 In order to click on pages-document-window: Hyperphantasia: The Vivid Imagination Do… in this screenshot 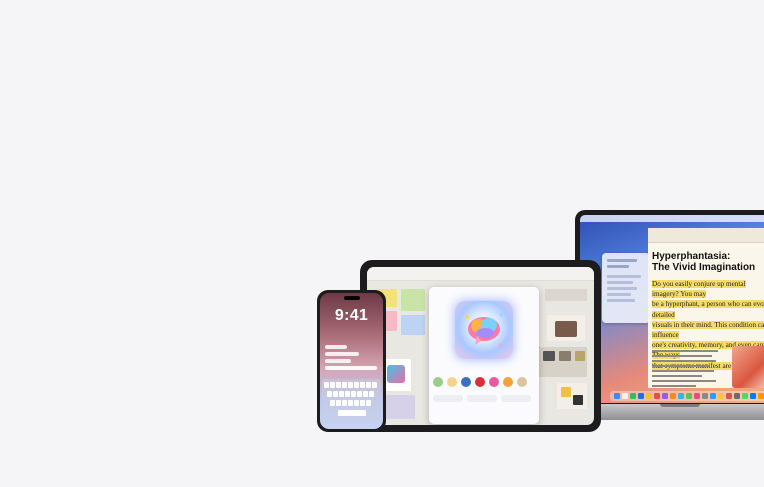, I will do `click(706, 308)`.